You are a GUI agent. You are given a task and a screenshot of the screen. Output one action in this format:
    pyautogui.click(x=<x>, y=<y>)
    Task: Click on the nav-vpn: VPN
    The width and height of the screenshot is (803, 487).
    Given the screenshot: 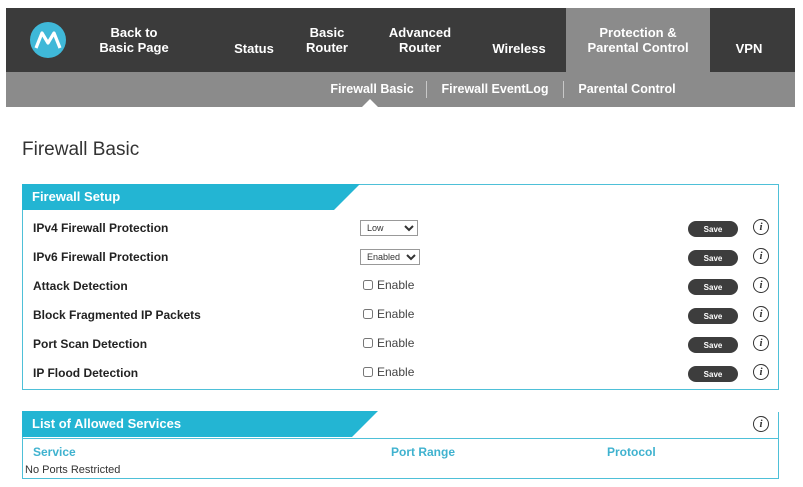 What is the action you would take?
    pyautogui.click(x=749, y=40)
    